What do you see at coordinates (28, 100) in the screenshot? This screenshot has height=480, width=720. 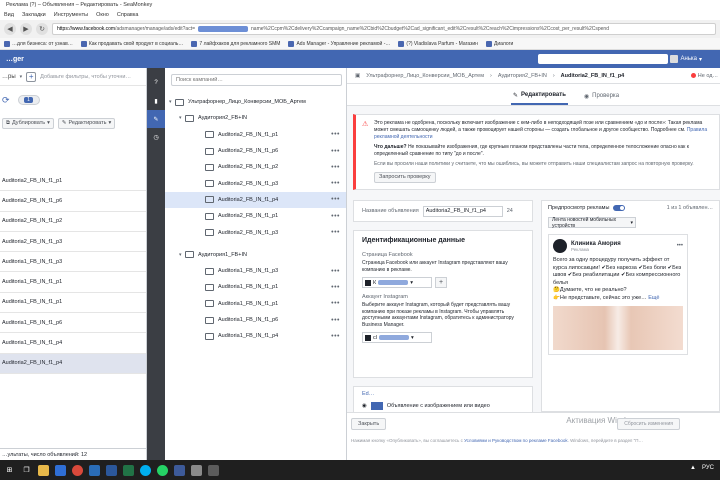 I see `selected-count-toggle: 1` at bounding box center [28, 100].